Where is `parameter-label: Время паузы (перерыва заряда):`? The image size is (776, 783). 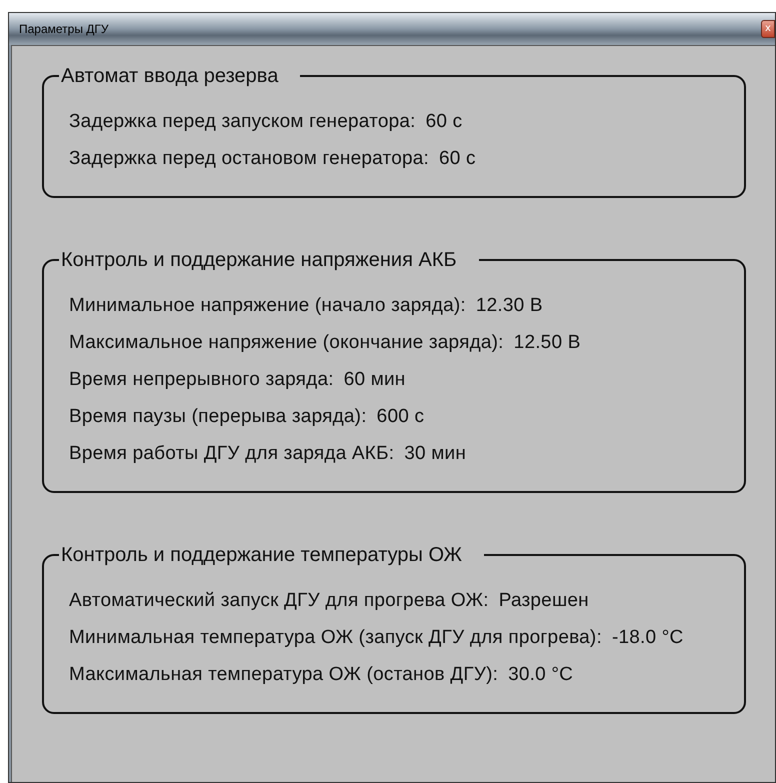
parameter-label: Время паузы (перерыва заряда): is located at coordinates (218, 416).